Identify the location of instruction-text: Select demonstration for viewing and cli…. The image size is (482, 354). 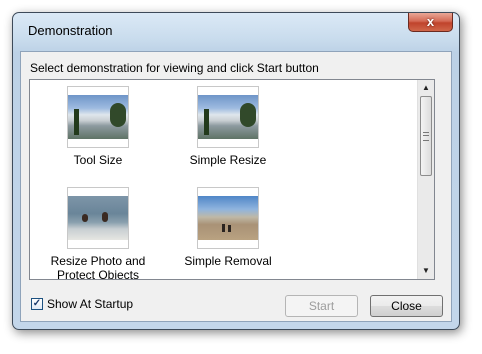
(174, 68).